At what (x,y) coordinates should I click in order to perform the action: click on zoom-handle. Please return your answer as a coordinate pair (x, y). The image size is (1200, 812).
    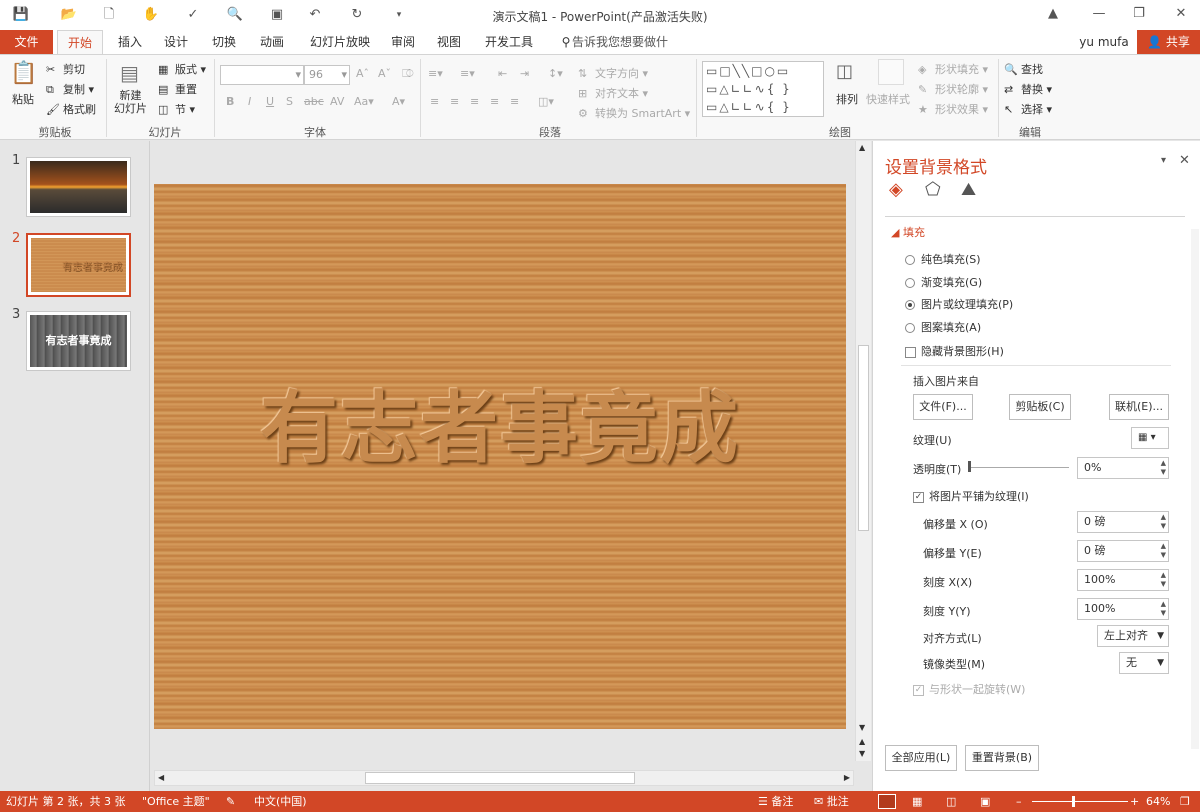
    Looking at the image, I should click on (1073, 801).